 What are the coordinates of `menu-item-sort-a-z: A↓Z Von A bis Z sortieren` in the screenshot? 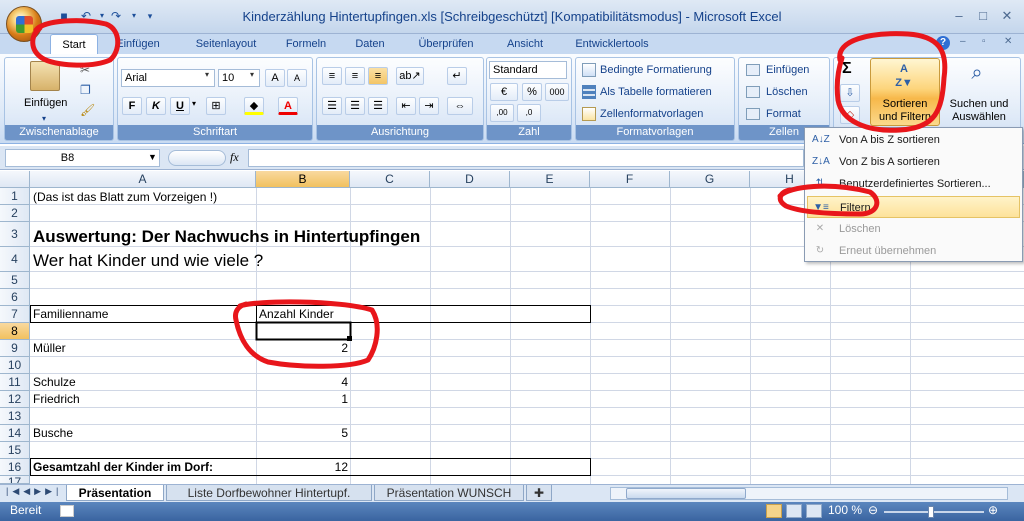 It's located at (913, 140).